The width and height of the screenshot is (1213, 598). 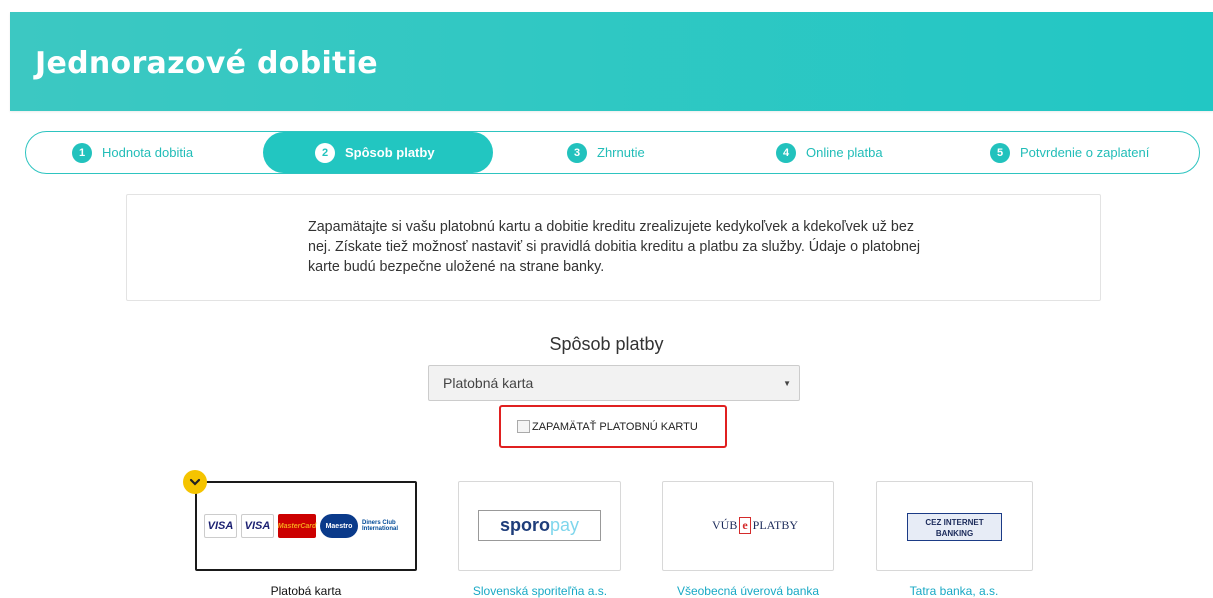 What do you see at coordinates (745, 525) in the screenshot?
I see `vub-logo-e: e` at bounding box center [745, 525].